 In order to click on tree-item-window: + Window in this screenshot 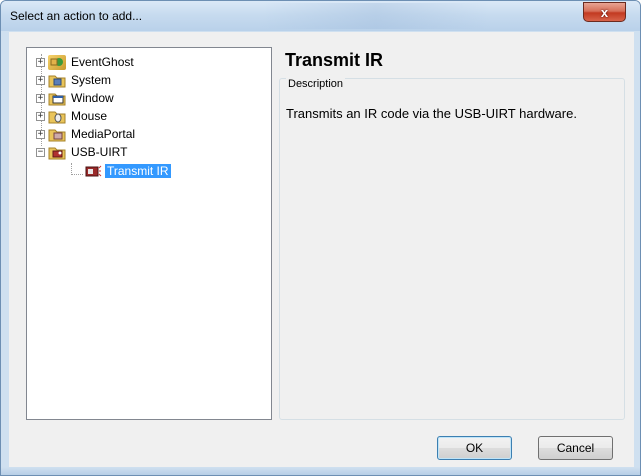, I will do `click(76, 98)`.